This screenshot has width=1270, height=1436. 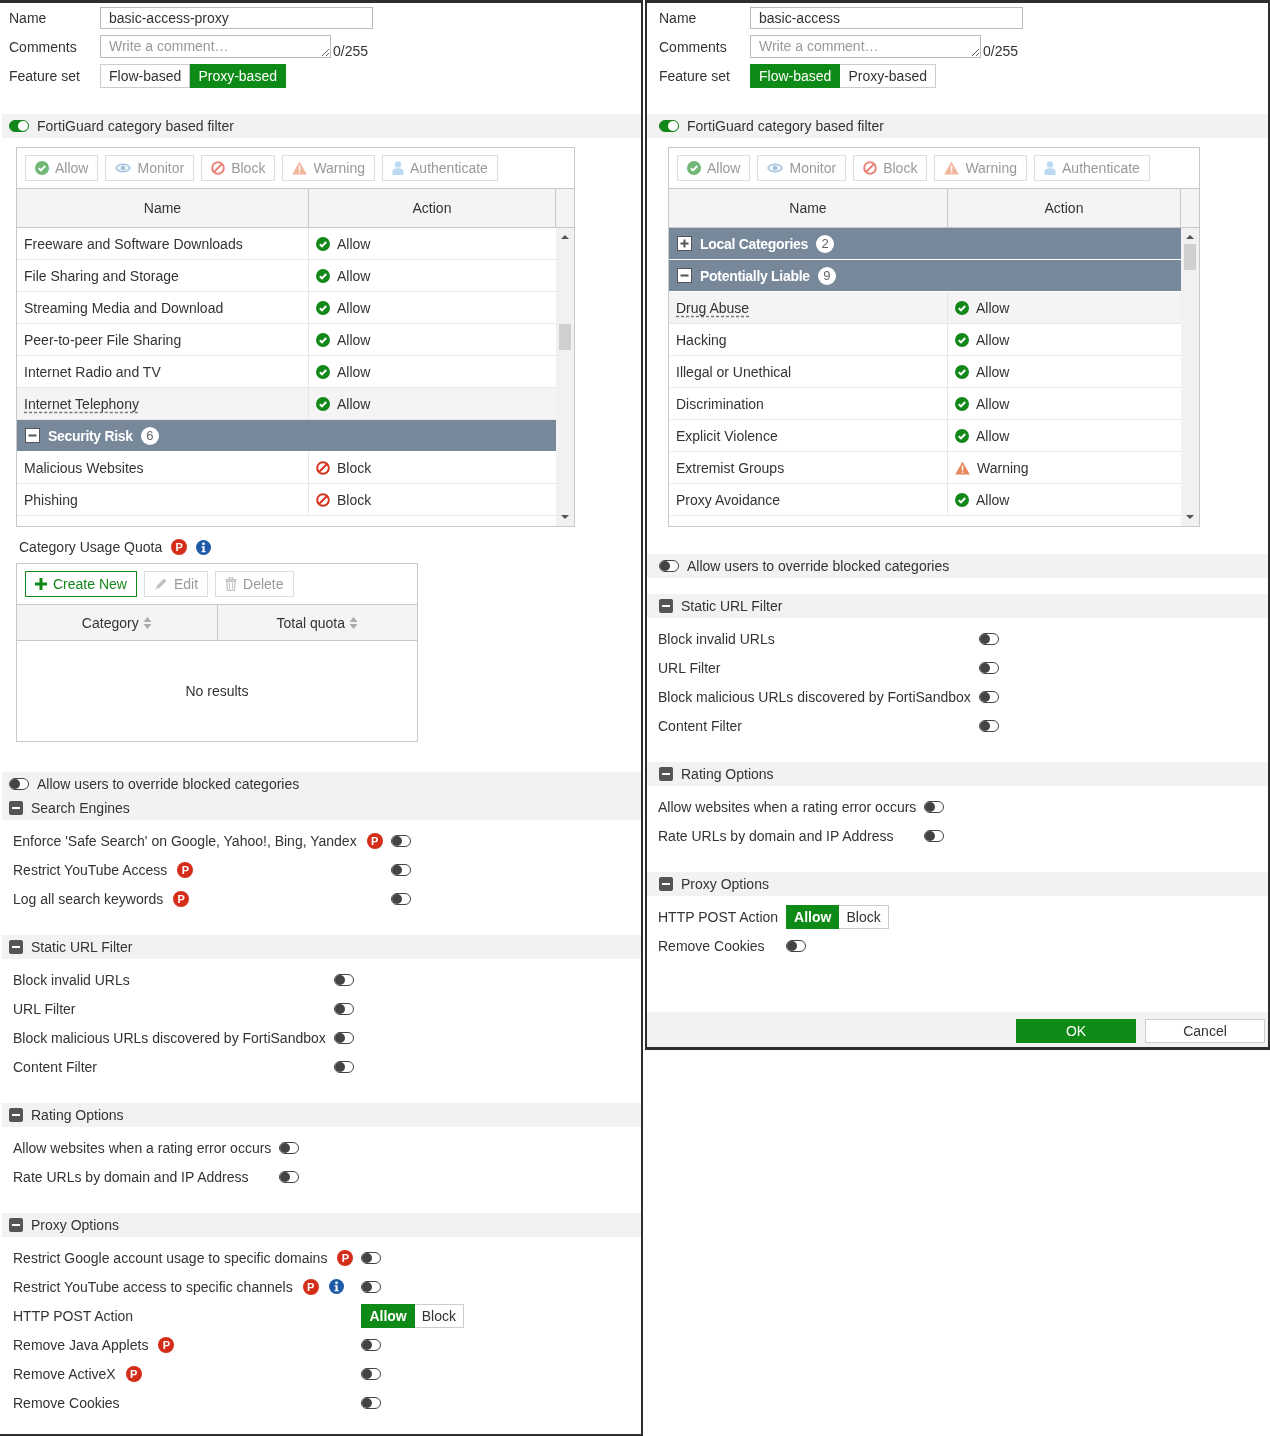 What do you see at coordinates (925, 244) in the screenshot?
I see `group-row: Local Categories 2` at bounding box center [925, 244].